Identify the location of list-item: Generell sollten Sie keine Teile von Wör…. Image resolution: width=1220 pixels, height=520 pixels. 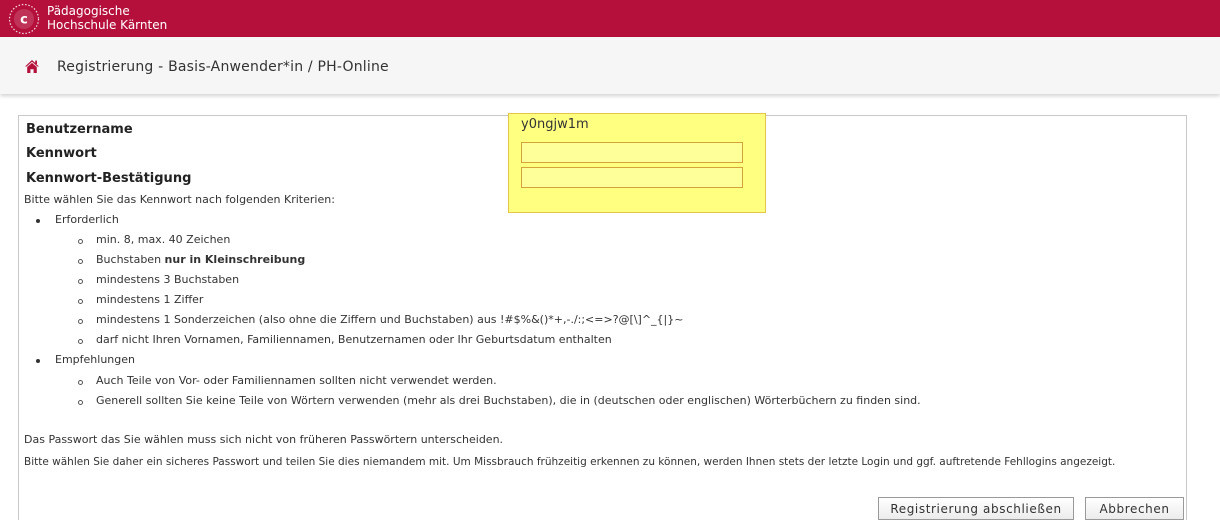
(508, 400).